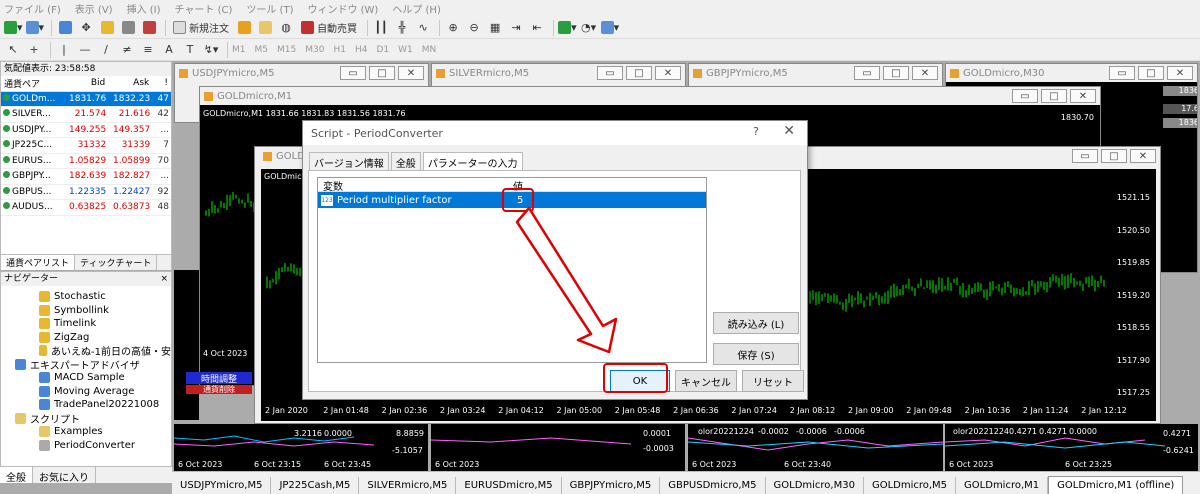  I want to click on ok-highlight-box, so click(635, 378).